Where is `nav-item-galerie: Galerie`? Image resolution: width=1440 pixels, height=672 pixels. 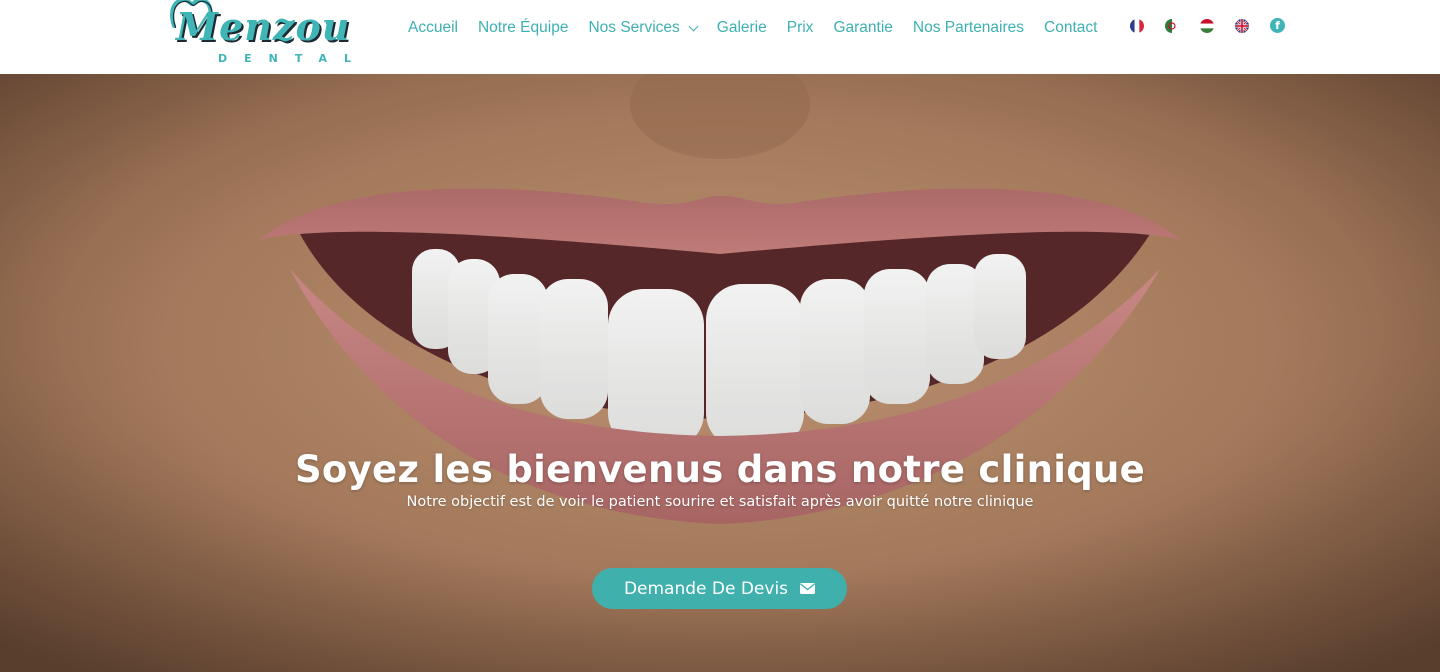 nav-item-galerie: Galerie is located at coordinates (742, 28).